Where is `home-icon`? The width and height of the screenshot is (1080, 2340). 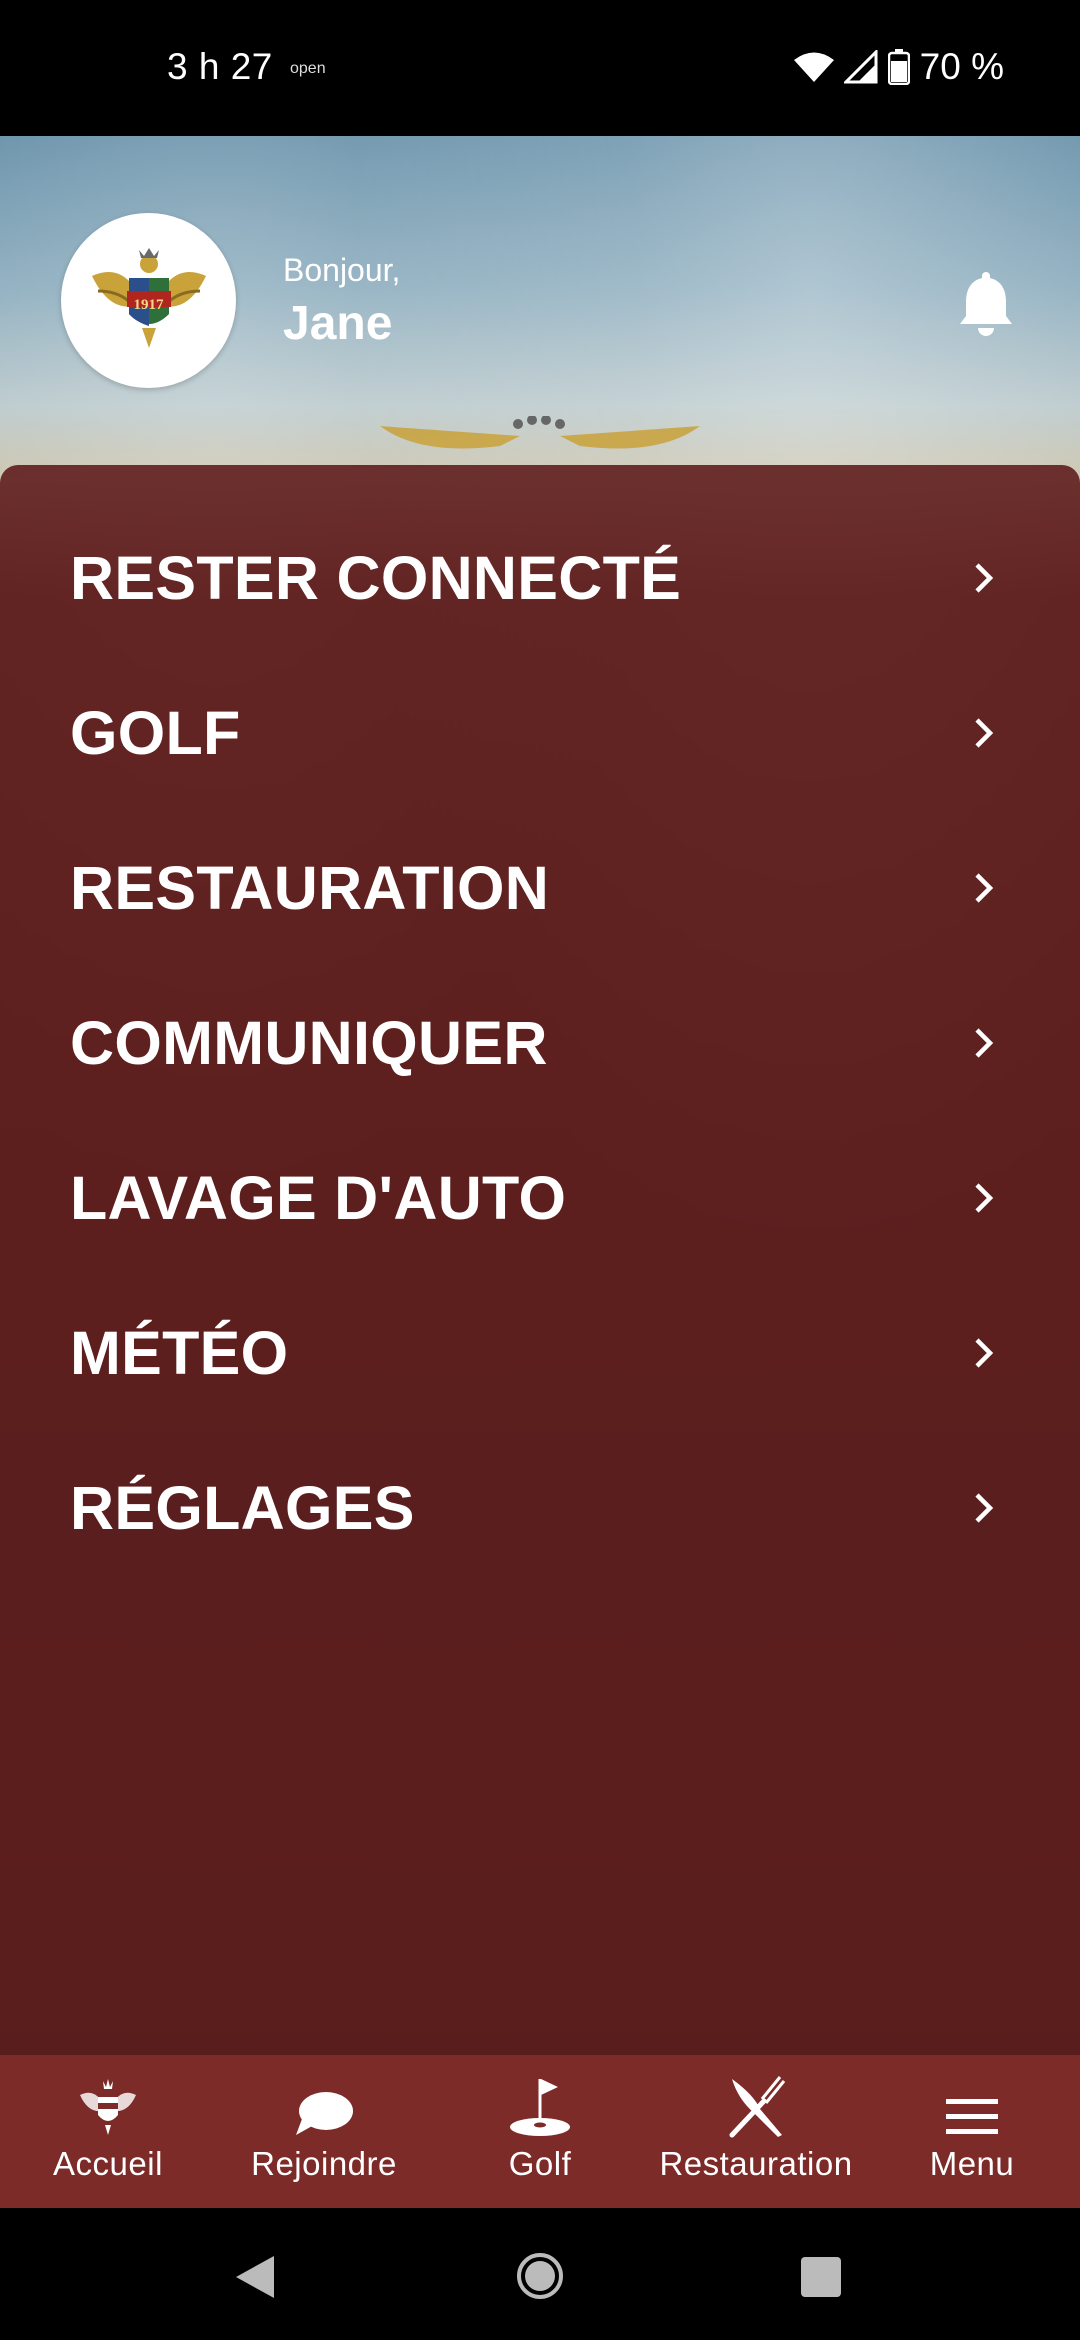
home-icon is located at coordinates (540, 2276).